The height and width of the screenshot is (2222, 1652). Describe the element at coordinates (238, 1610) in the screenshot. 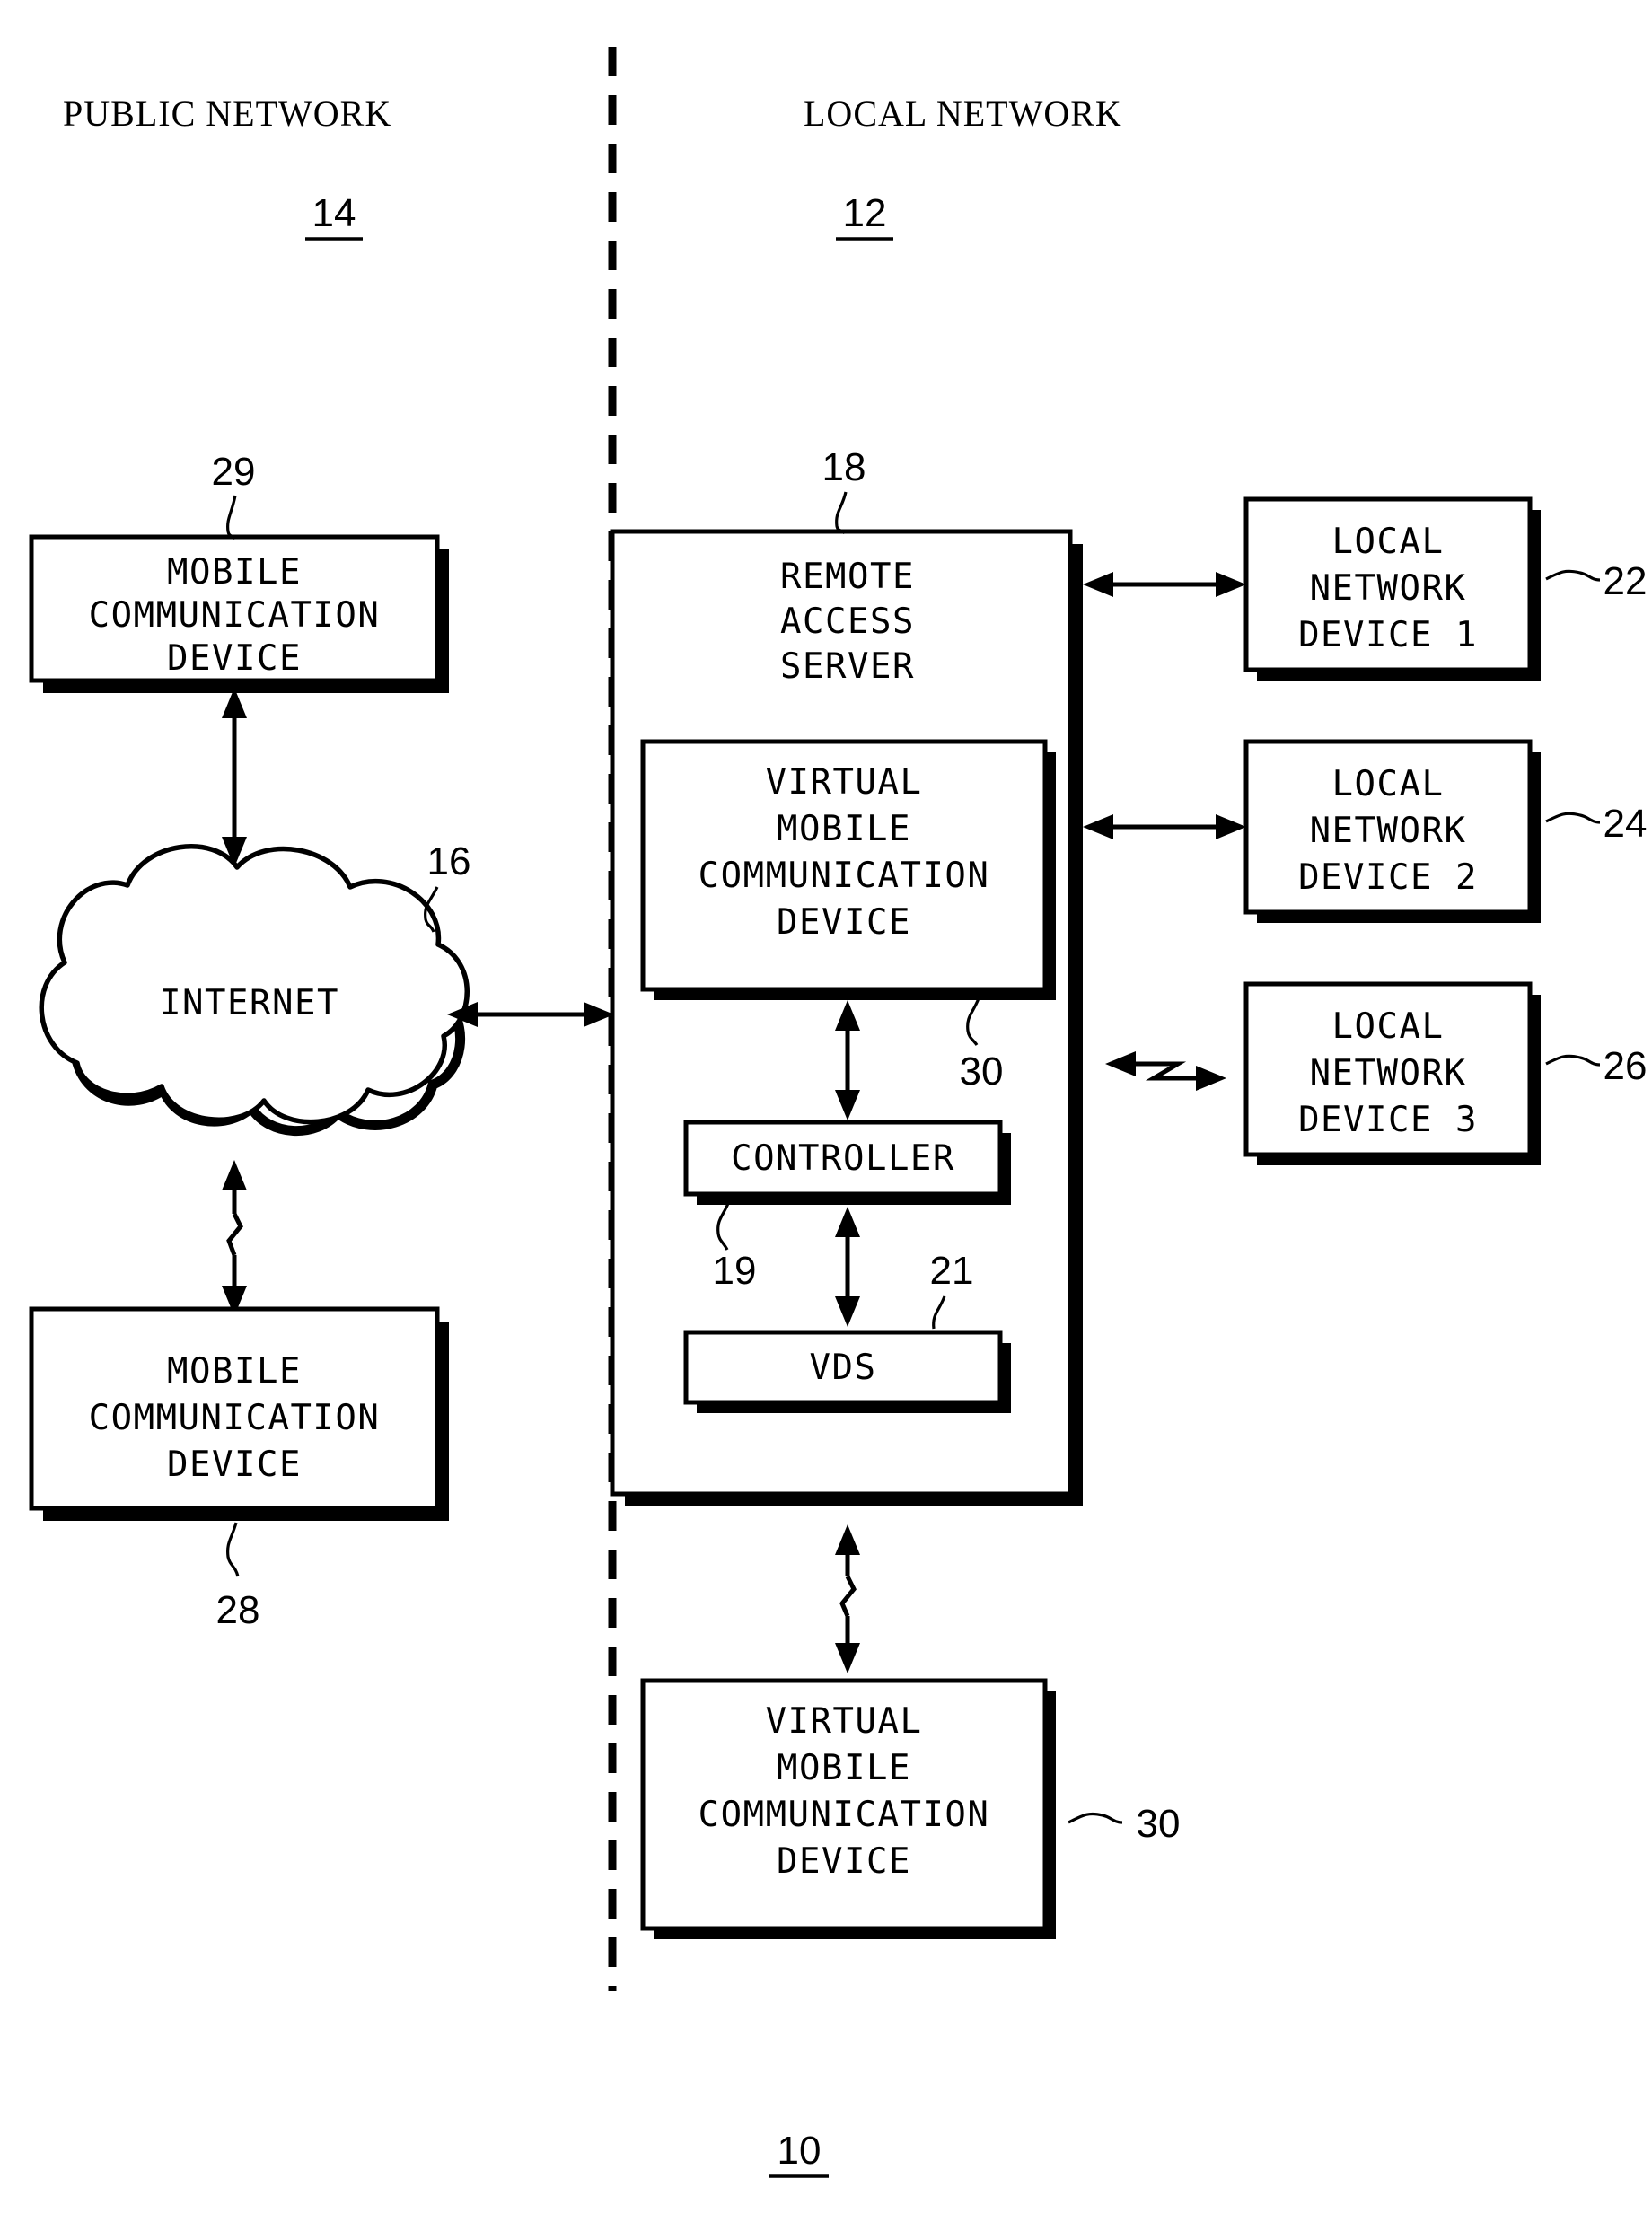

I see `ref-callout-28: 28` at that location.